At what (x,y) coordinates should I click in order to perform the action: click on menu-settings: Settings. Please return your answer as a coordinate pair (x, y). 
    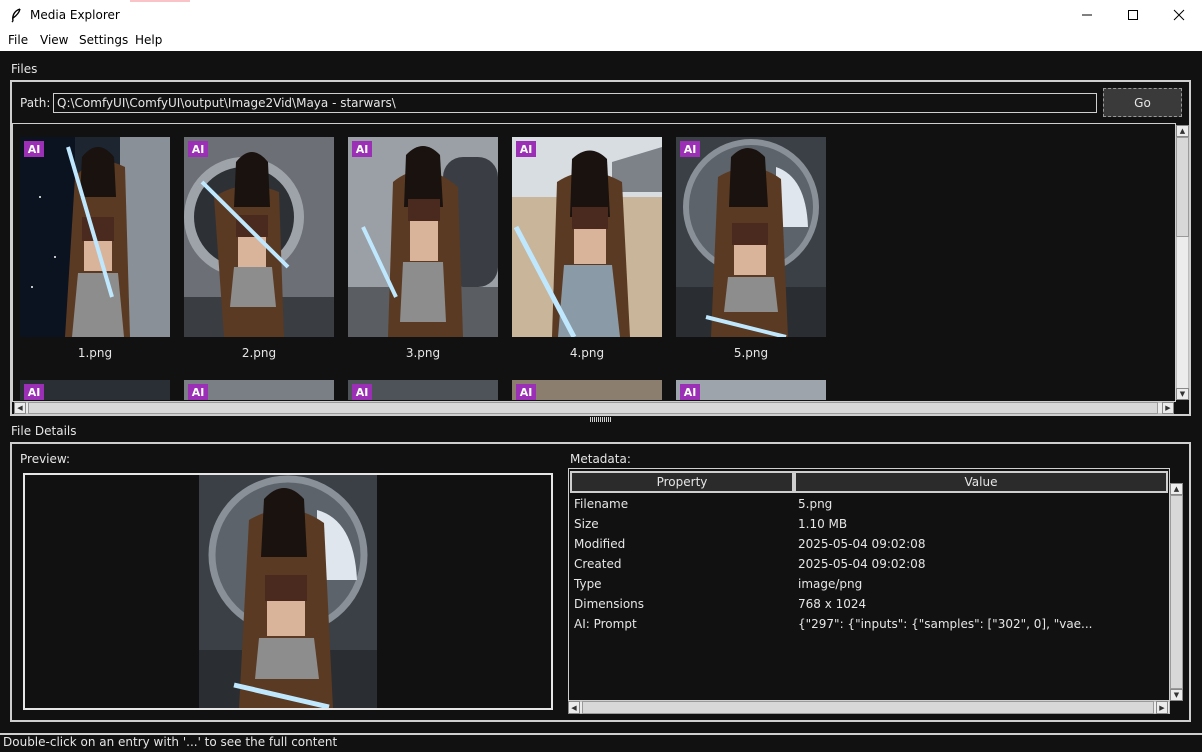
    Looking at the image, I should click on (103, 40).